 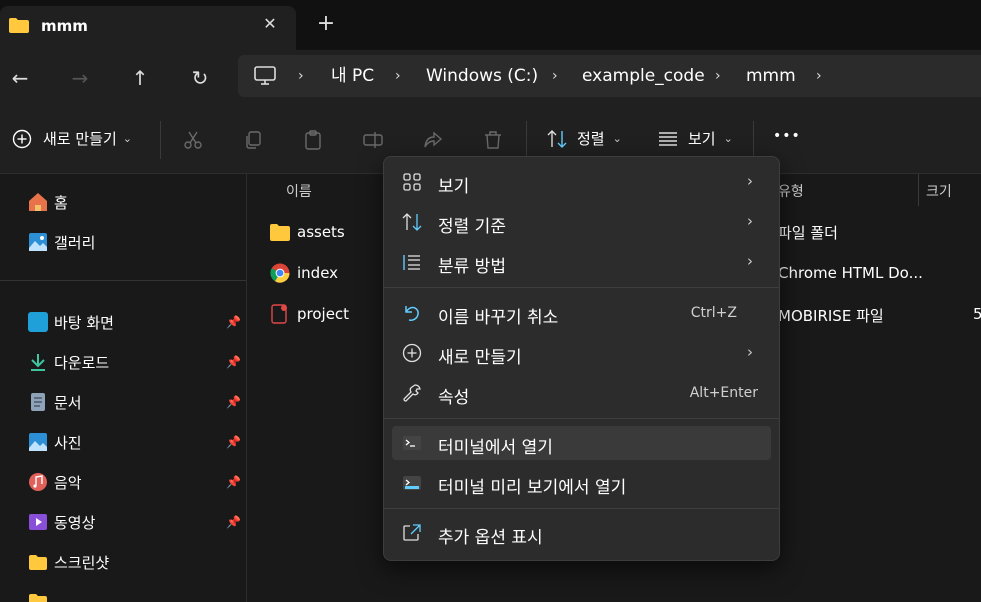 What do you see at coordinates (939, 191) in the screenshot?
I see `column-header-size: 크기` at bounding box center [939, 191].